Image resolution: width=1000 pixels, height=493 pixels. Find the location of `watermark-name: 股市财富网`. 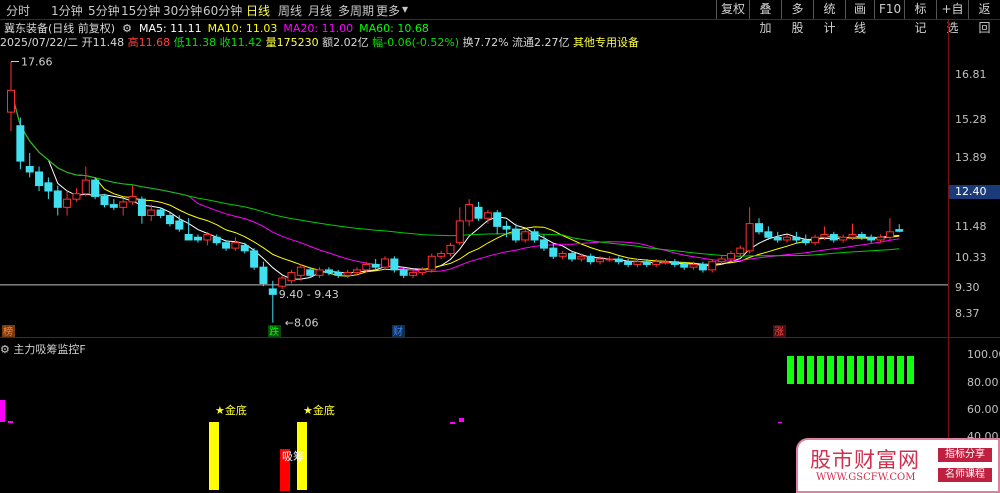

watermark-name: 股市财富网 is located at coordinates (865, 460).